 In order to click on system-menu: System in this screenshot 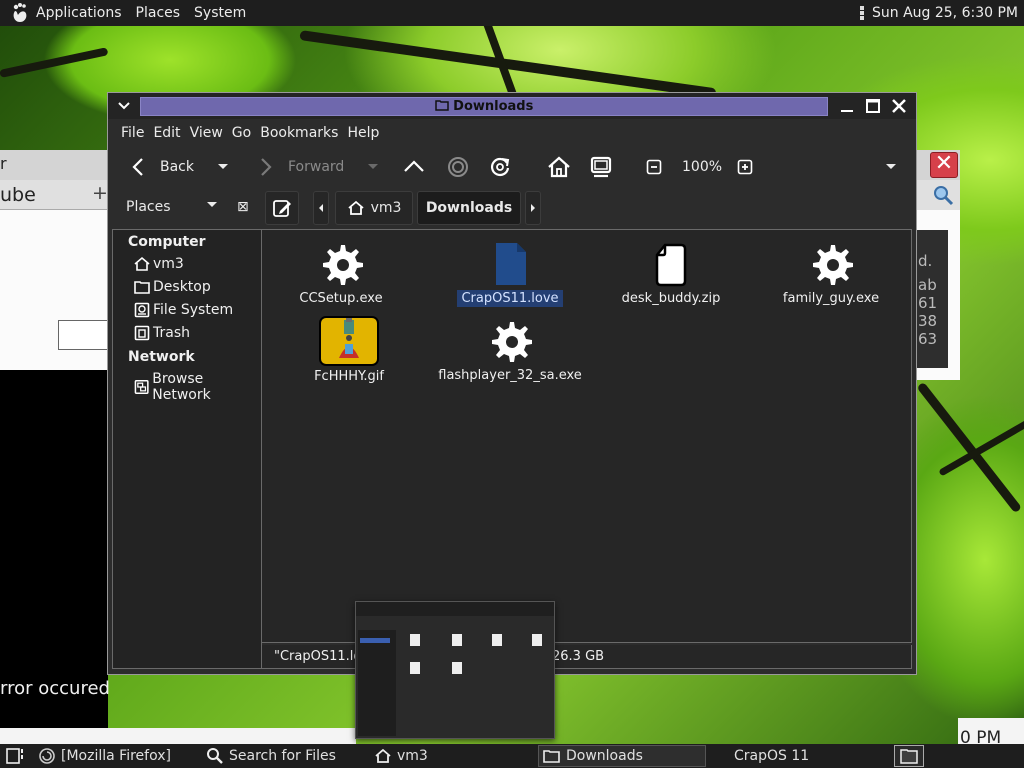, I will do `click(223, 13)`.